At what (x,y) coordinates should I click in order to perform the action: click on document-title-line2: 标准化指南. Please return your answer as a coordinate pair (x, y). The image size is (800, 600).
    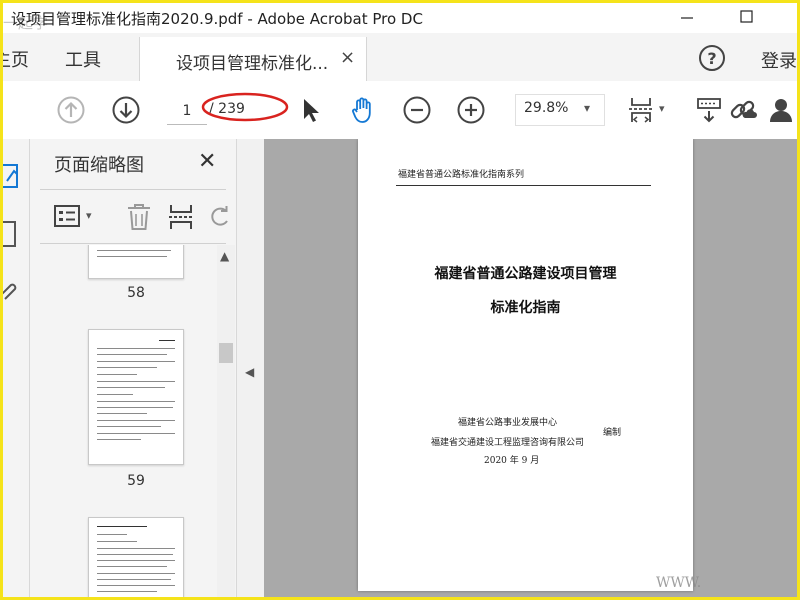
    Looking at the image, I should click on (525, 308).